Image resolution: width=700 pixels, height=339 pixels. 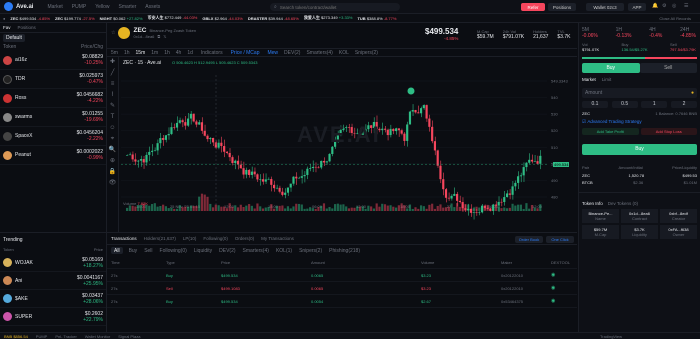 I want to click on table-row: ZEC 1,520.78 $499.53, so click(x=639, y=175).